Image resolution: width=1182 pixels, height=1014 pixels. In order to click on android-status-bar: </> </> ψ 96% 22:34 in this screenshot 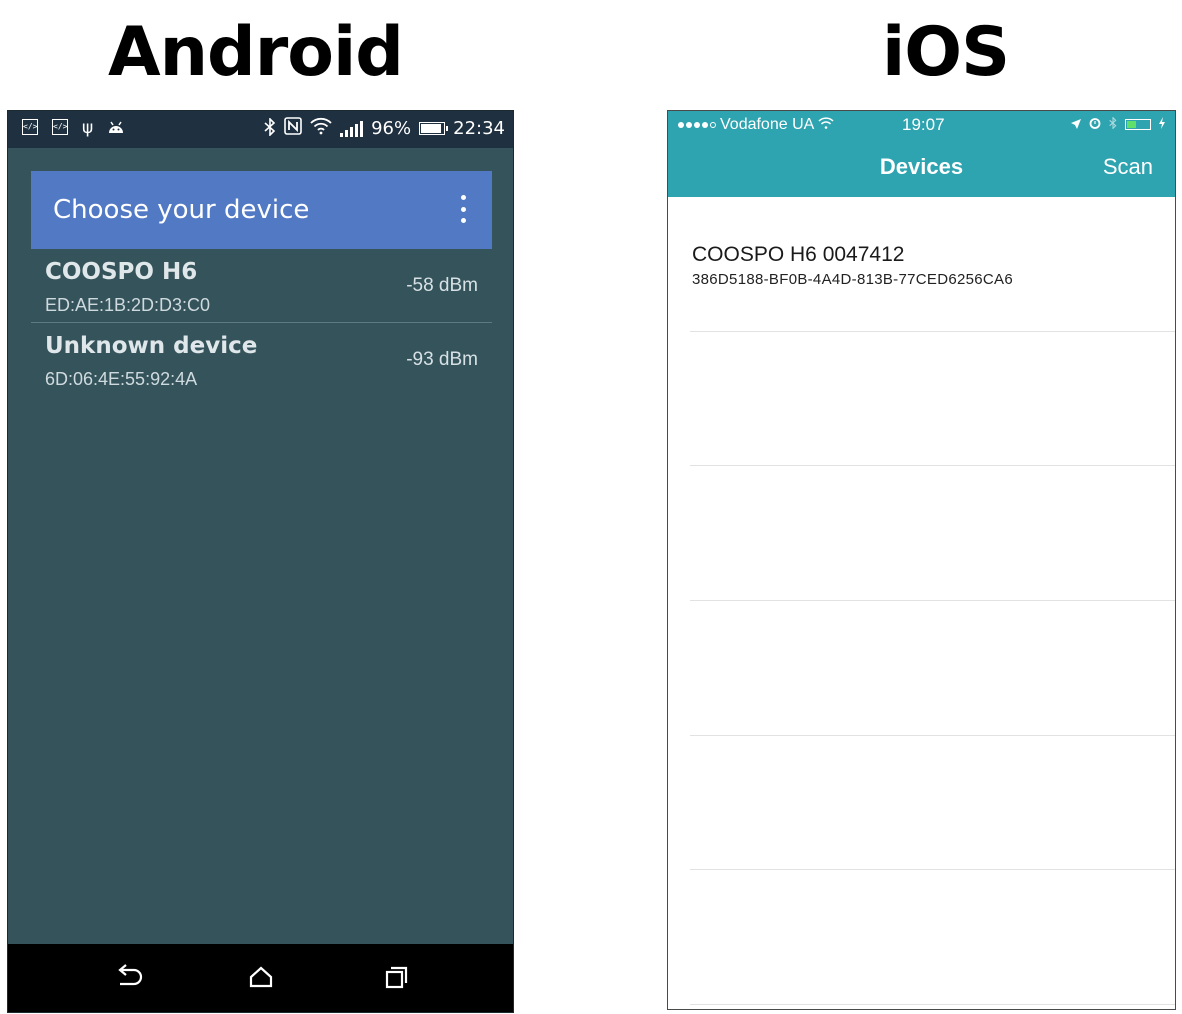, I will do `click(260, 129)`.